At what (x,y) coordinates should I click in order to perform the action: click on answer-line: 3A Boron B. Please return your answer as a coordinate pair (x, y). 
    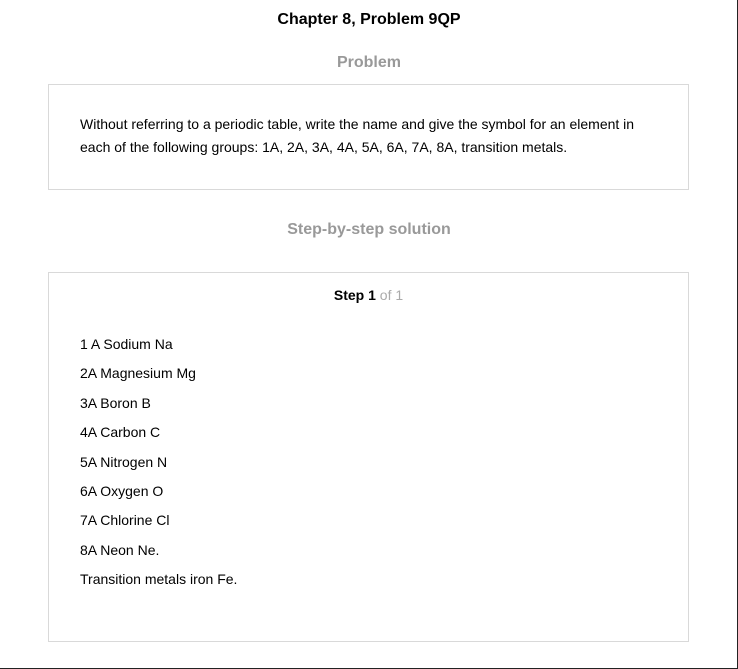
    Looking at the image, I should click on (115, 402).